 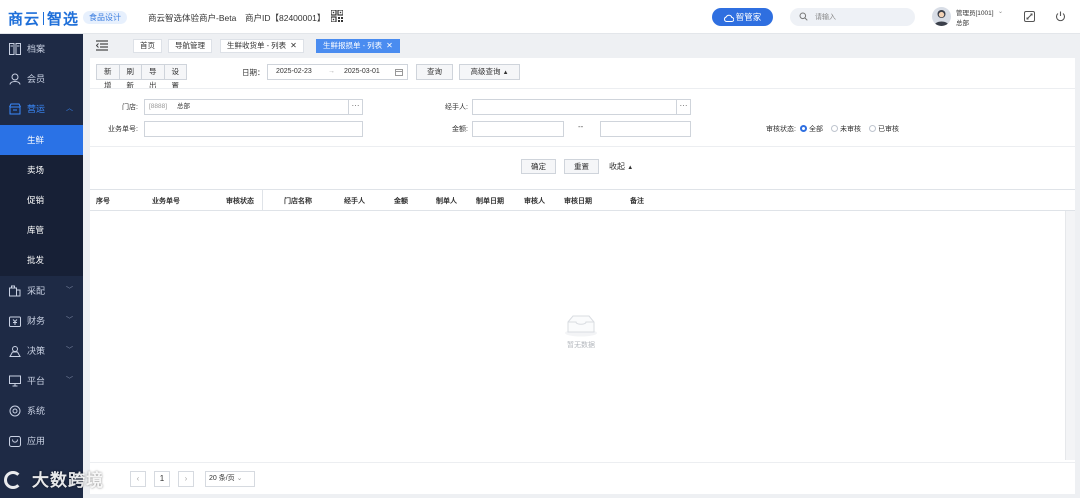 I want to click on brand-logo: 商云 智选, so click(x=43, y=18).